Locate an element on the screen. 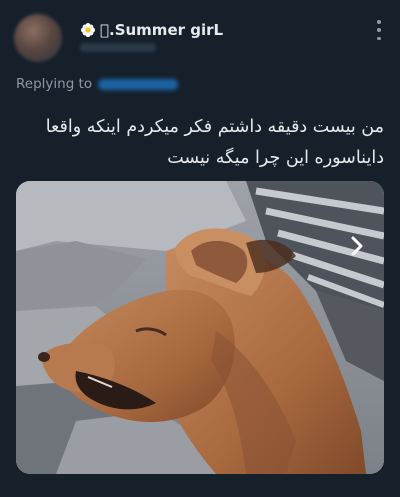 Image resolution: width=400 pixels, height=497 pixels. tweet-header: 􀀀.Summer girL is located at coordinates (200, 36).